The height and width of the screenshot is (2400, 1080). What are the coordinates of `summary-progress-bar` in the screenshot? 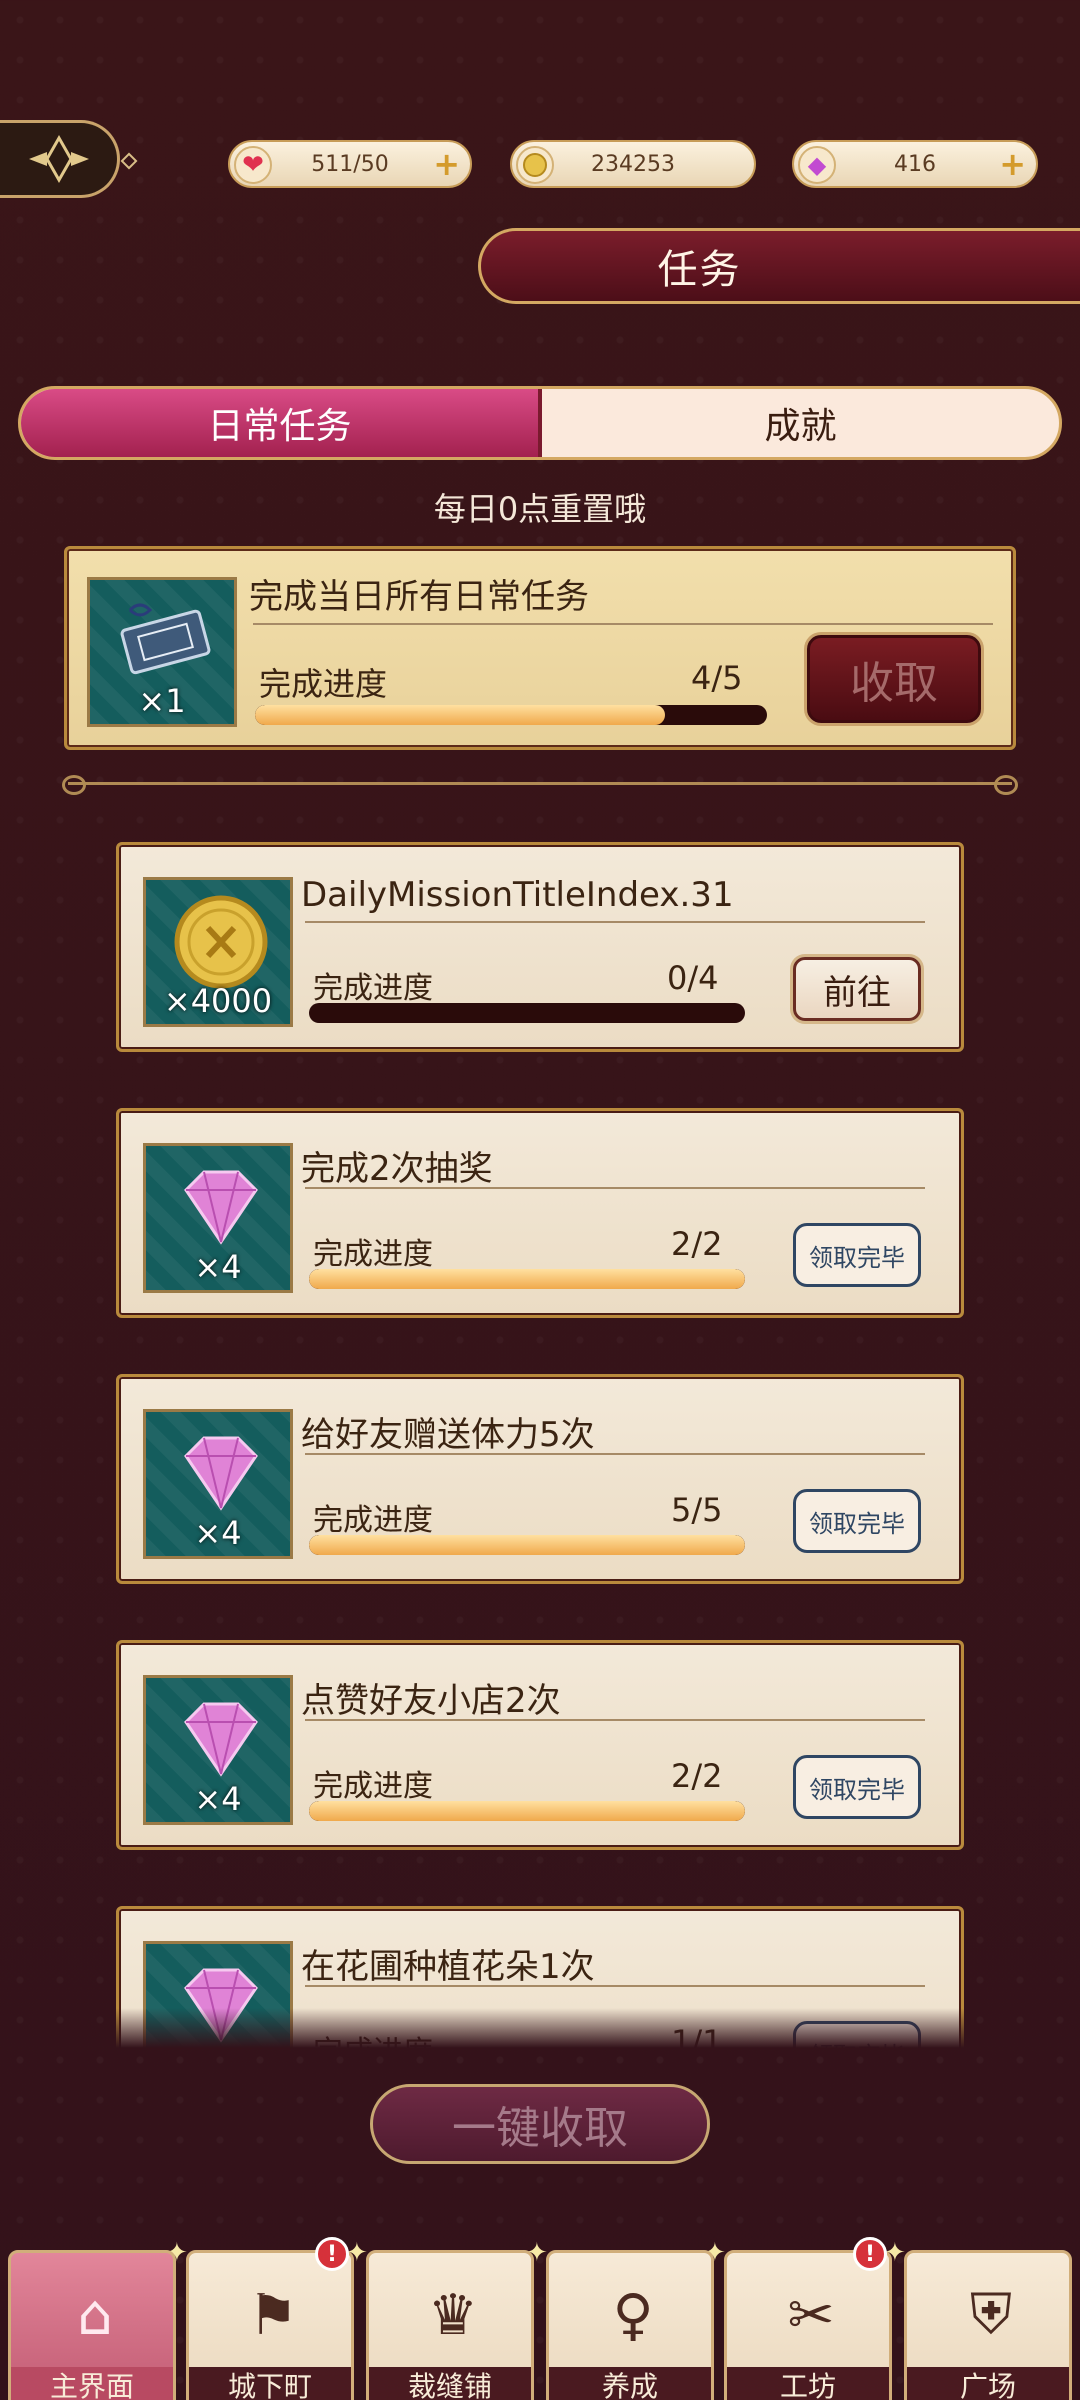 It's located at (511, 715).